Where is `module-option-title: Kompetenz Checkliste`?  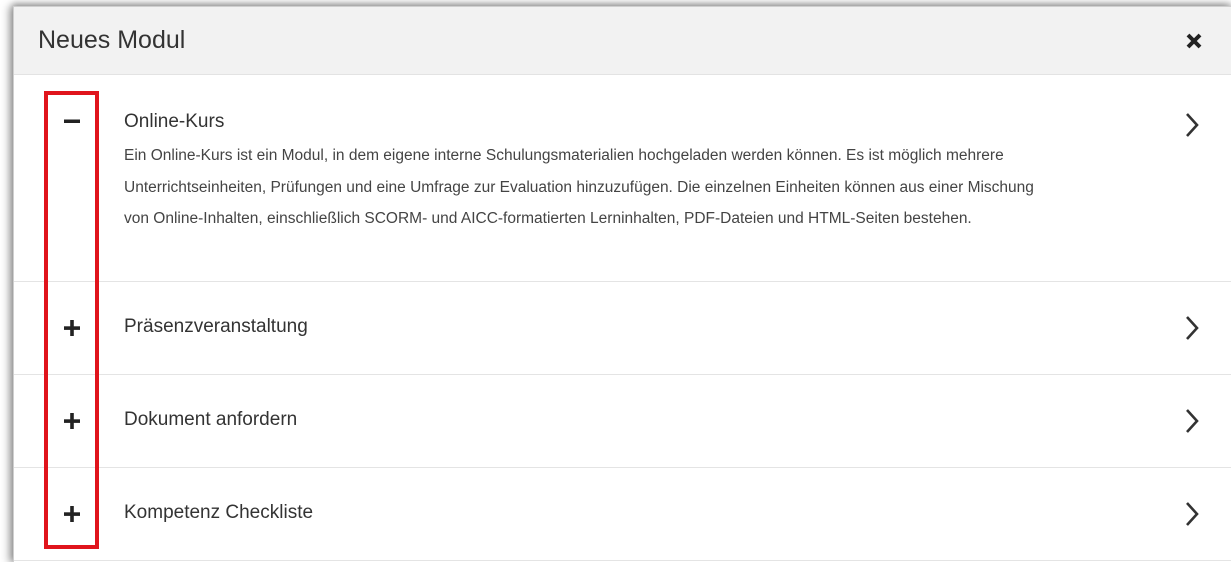 module-option-title: Kompetenz Checkliste is located at coordinates (219, 512).